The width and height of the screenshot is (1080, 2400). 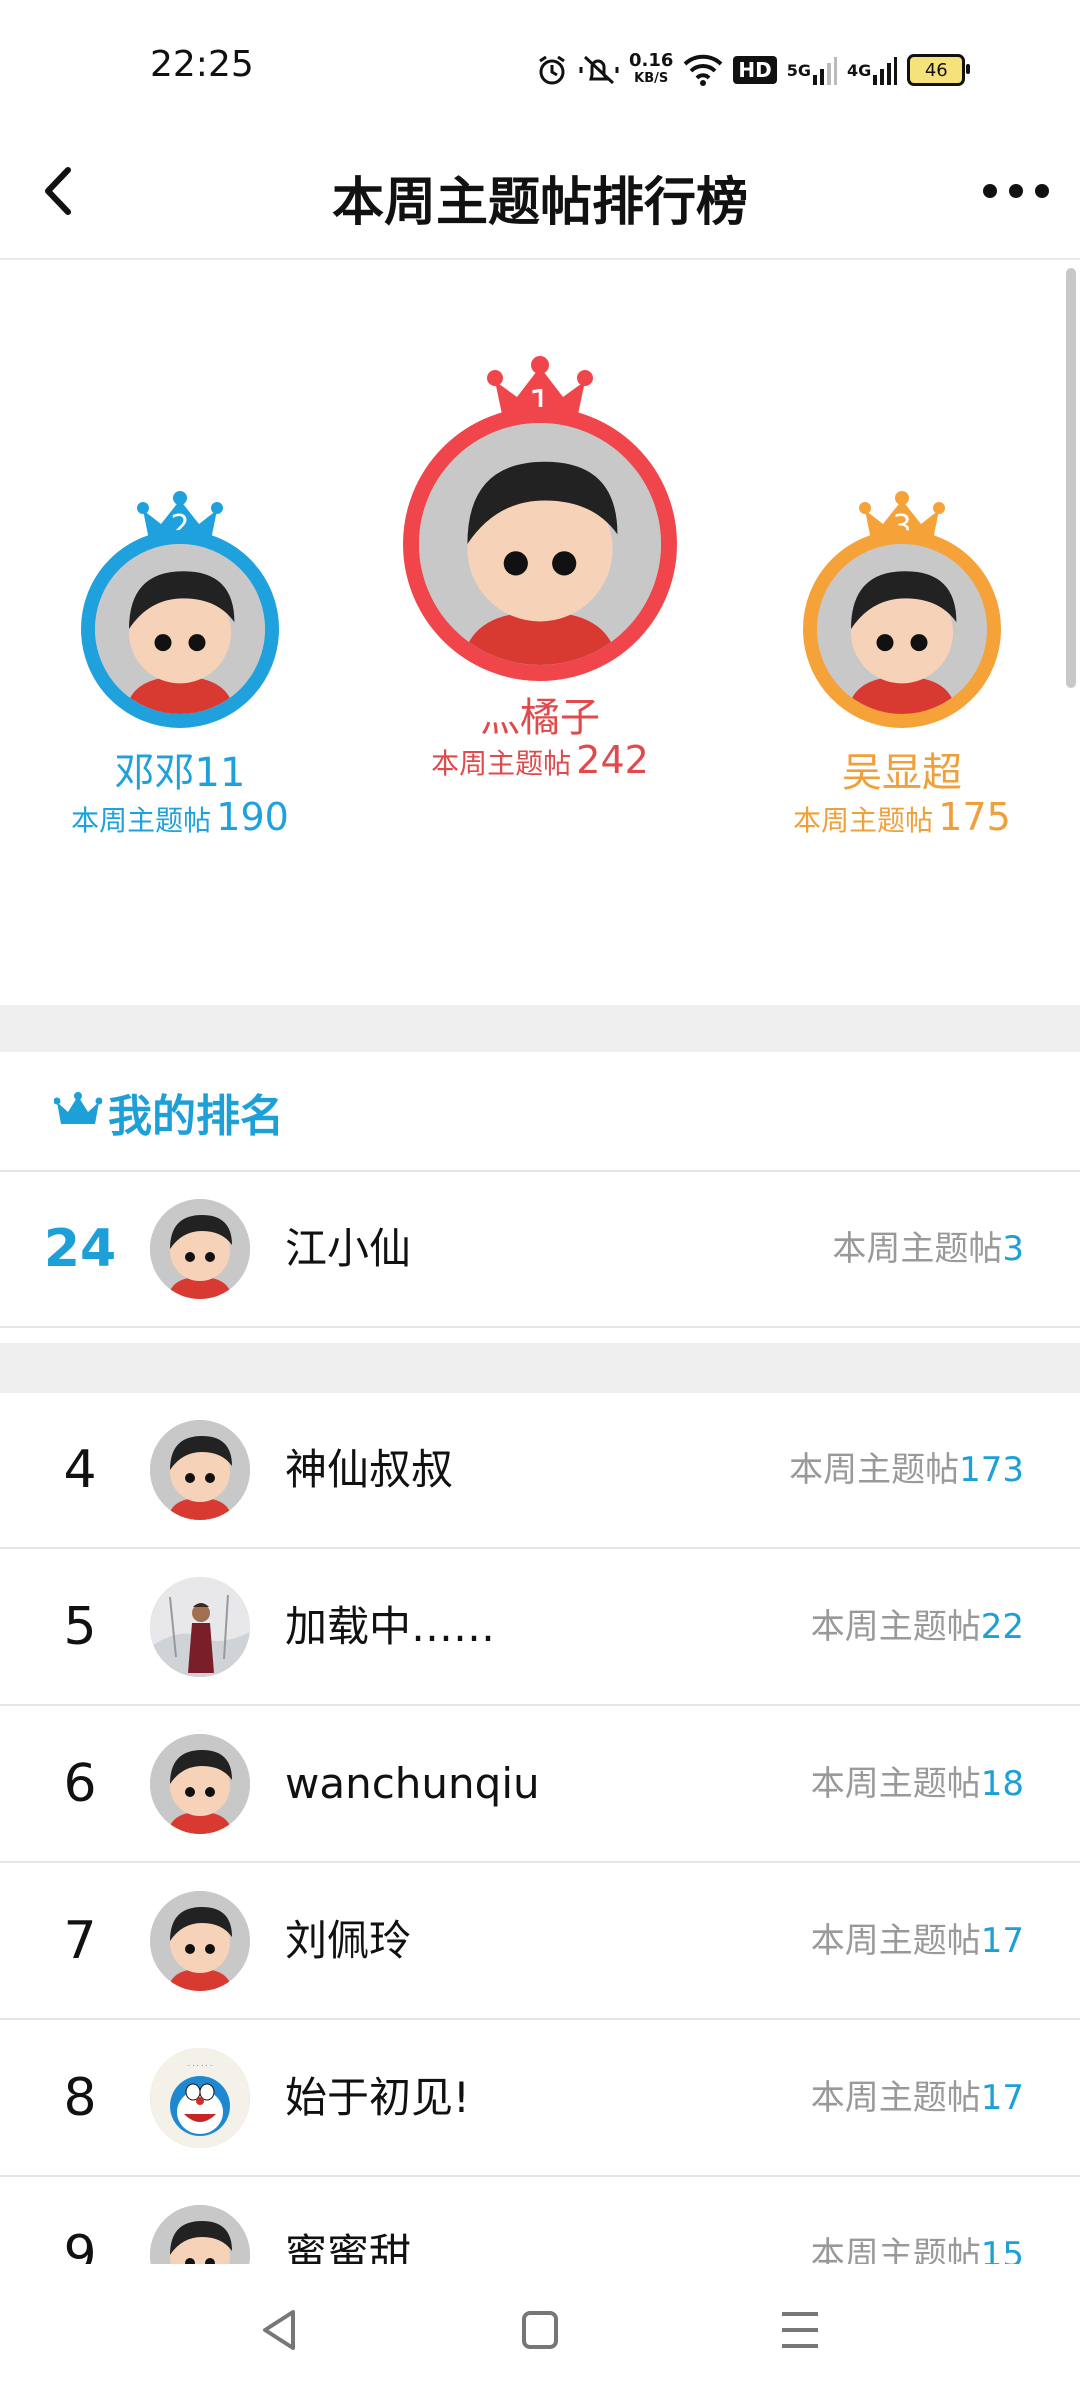 I want to click on net1-label: 5G, so click(x=799, y=70).